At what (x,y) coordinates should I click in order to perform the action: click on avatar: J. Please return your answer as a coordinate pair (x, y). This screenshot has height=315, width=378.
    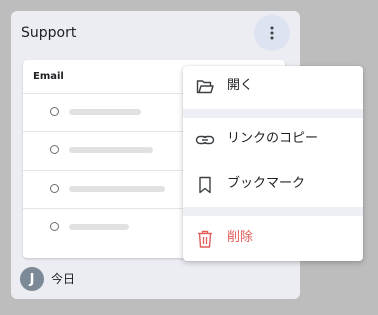
    Looking at the image, I should click on (32, 279).